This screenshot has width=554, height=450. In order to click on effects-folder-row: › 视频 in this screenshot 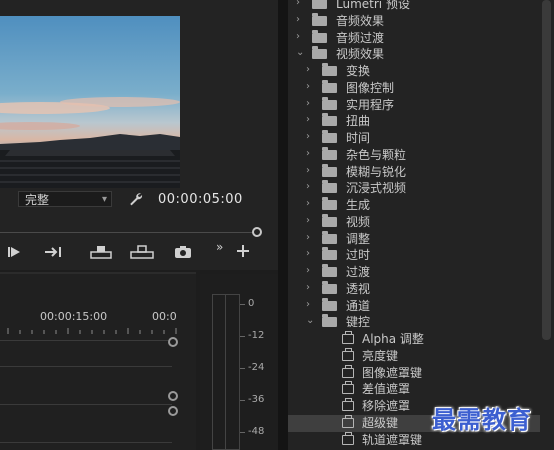, I will do `click(414, 222)`.